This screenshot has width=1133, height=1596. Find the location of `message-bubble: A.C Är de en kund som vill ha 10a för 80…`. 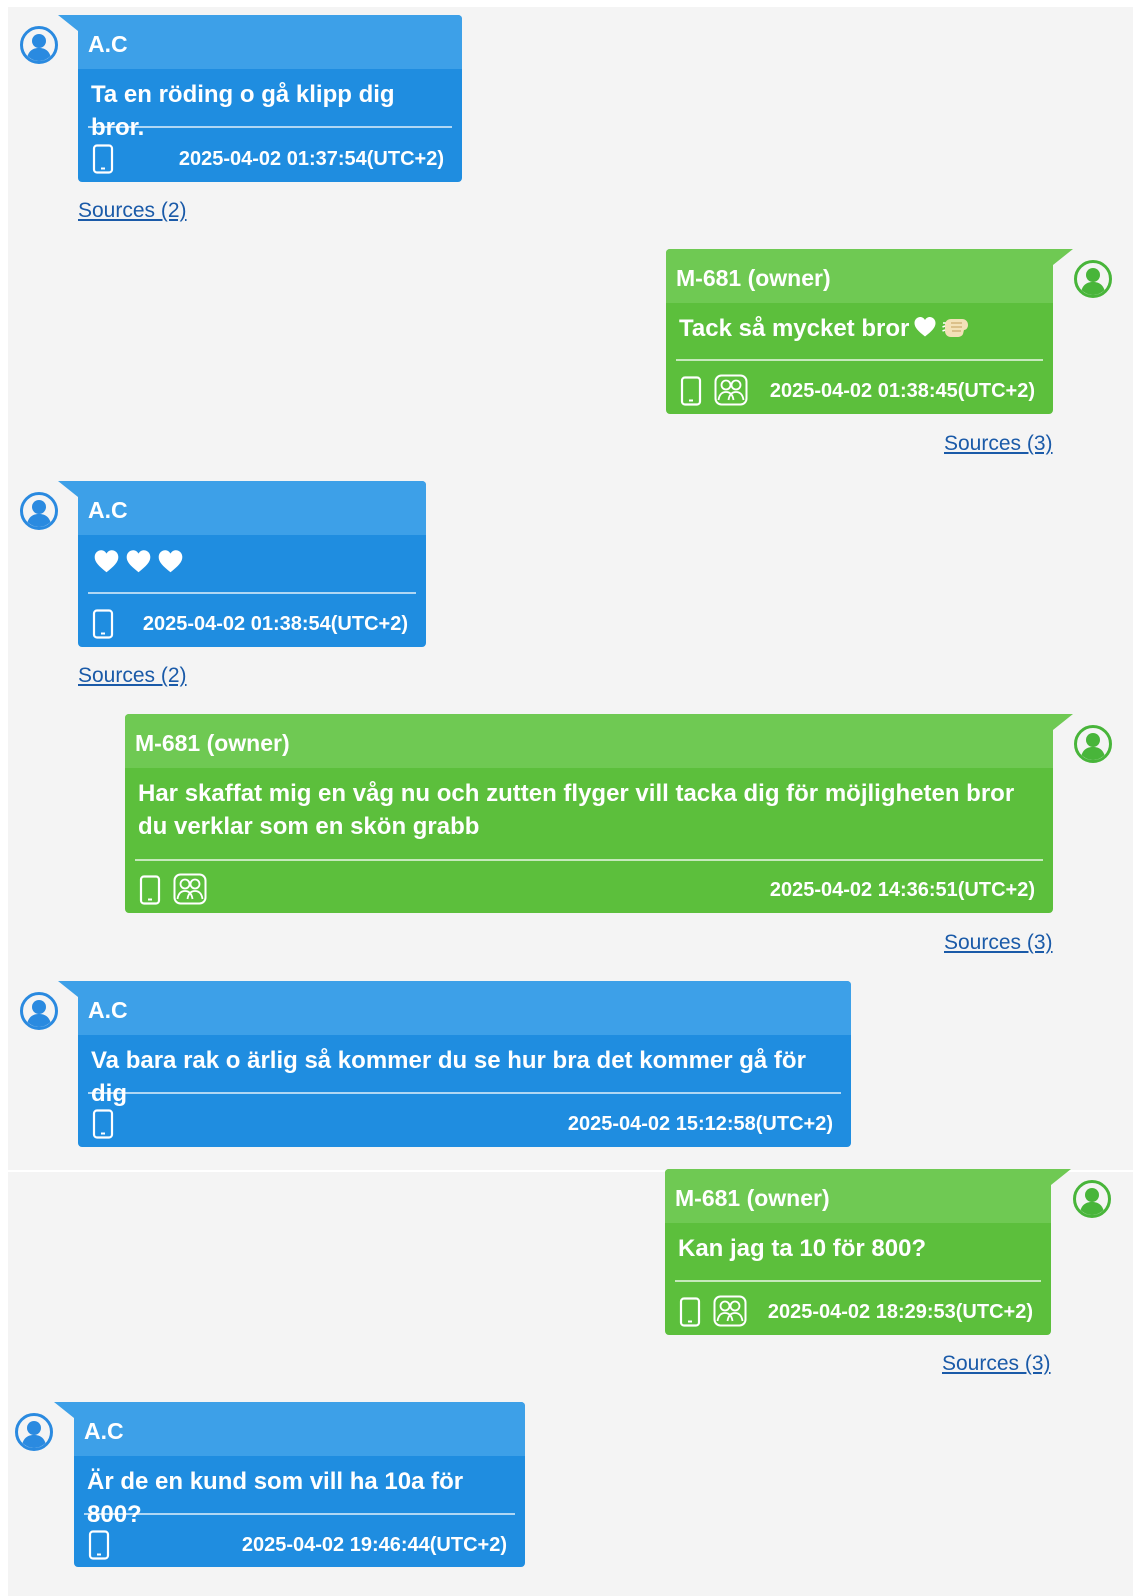

message-bubble: A.C Är de en kund som vill ha 10a för 80… is located at coordinates (289, 1484).